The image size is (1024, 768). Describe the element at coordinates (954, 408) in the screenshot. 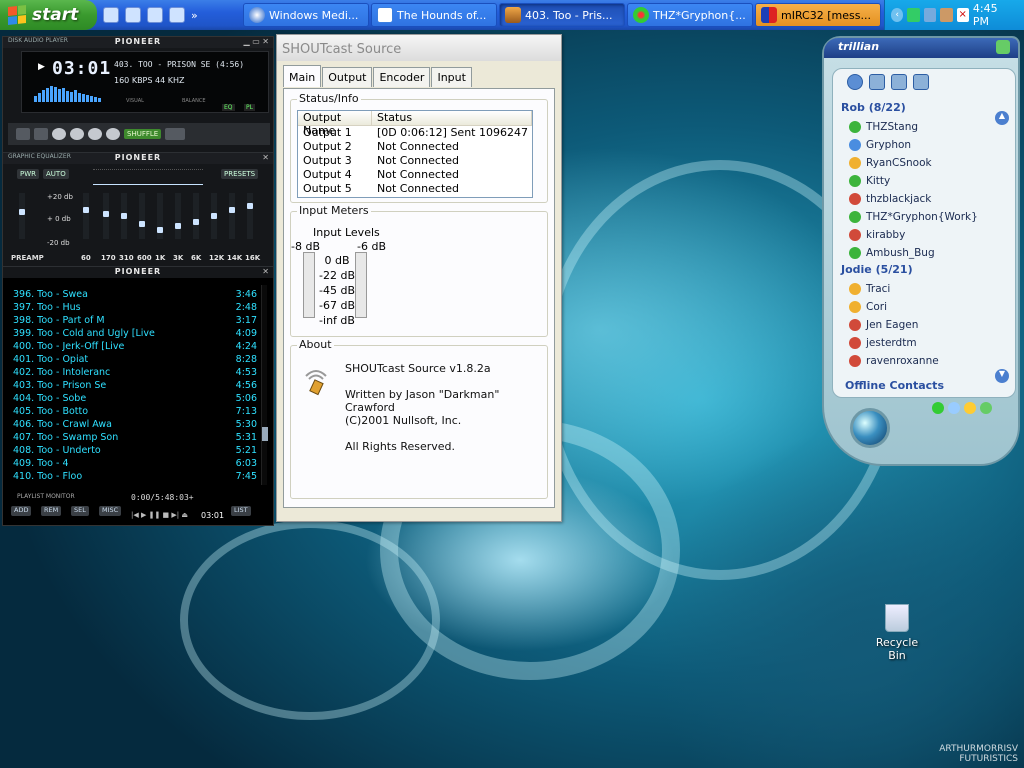

I see `msn-status-icon` at that location.